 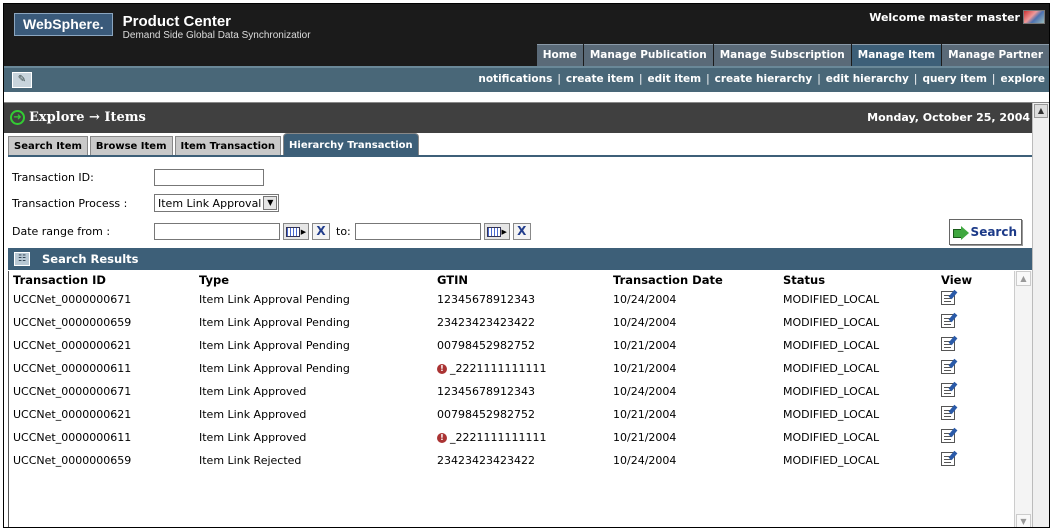 I want to click on search-button: Search, so click(x=985, y=232).